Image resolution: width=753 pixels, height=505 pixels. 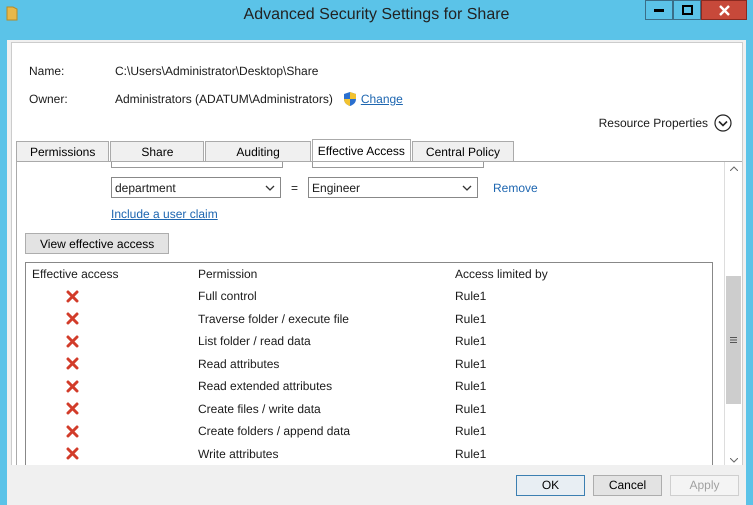 What do you see at coordinates (393, 187) in the screenshot?
I see `value-dropdown: Engineer` at bounding box center [393, 187].